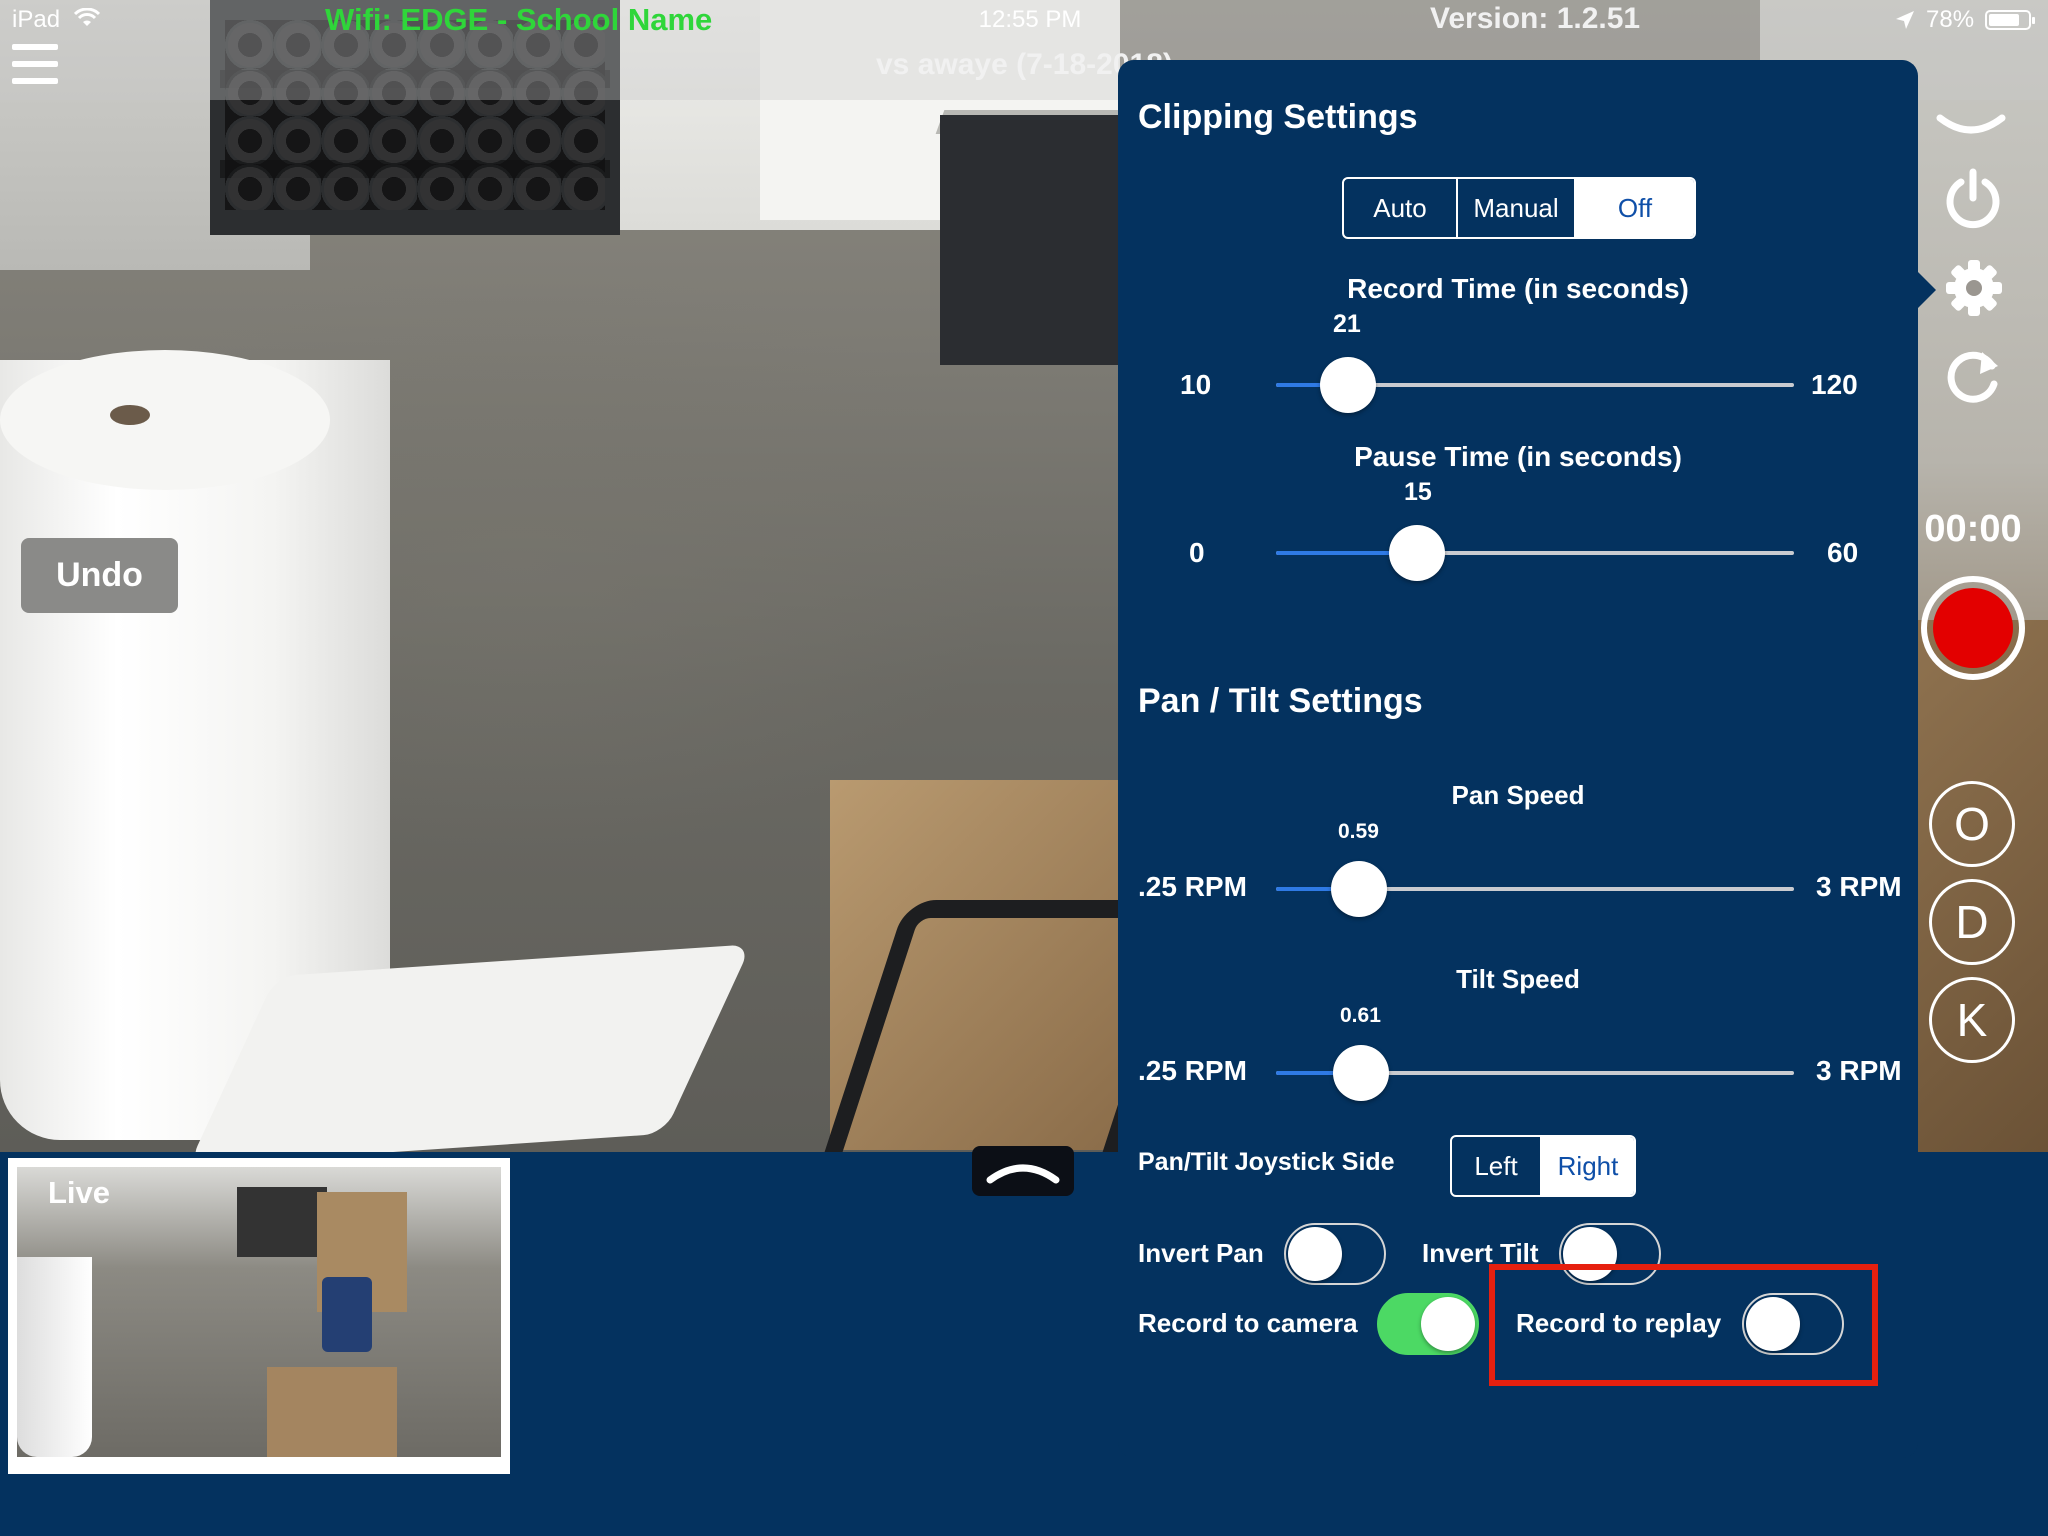  What do you see at coordinates (1843, 552) in the screenshot?
I see `pause-time-max: 60` at bounding box center [1843, 552].